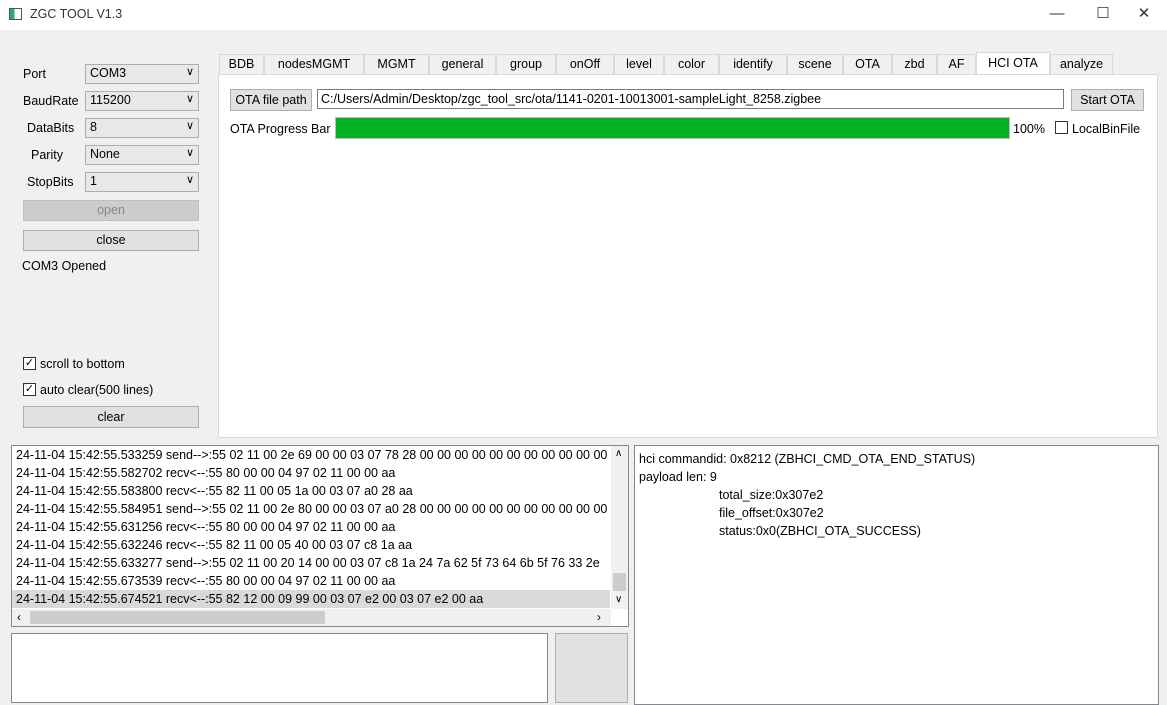  Describe the element at coordinates (142, 128) in the screenshot. I see `databits-select: 8 ∨` at that location.